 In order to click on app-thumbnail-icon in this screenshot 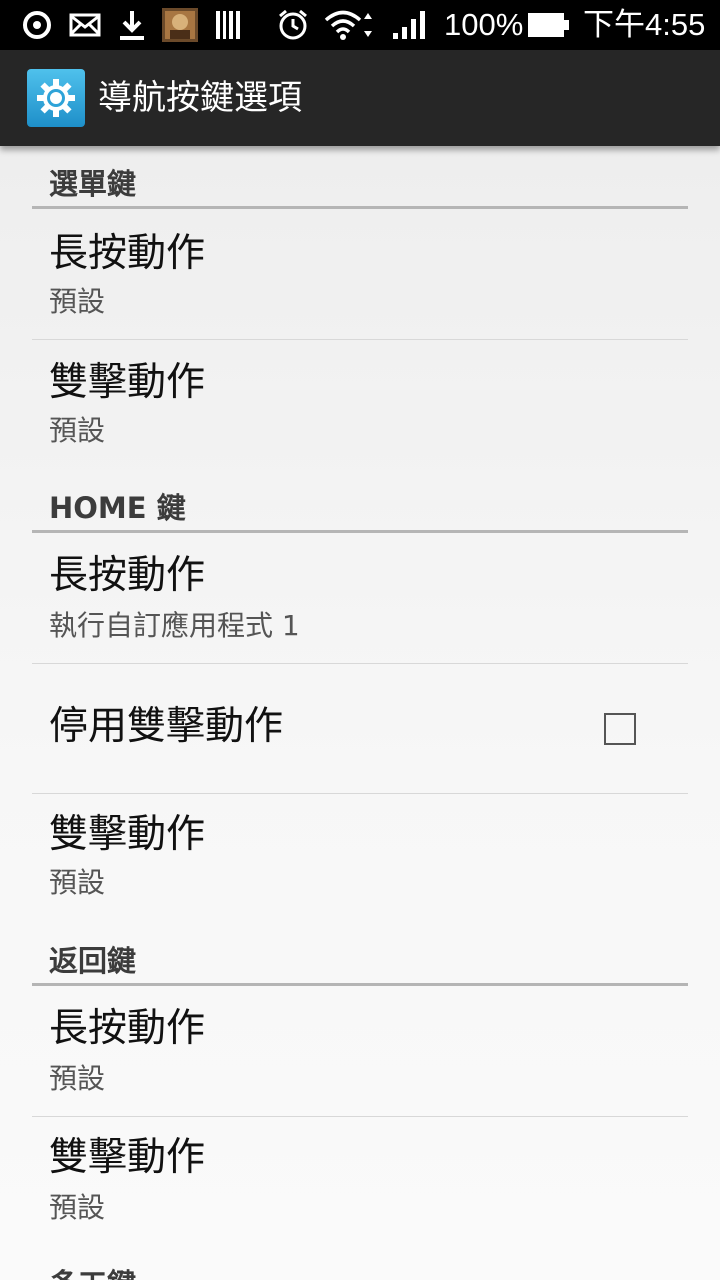, I will do `click(180, 25)`.